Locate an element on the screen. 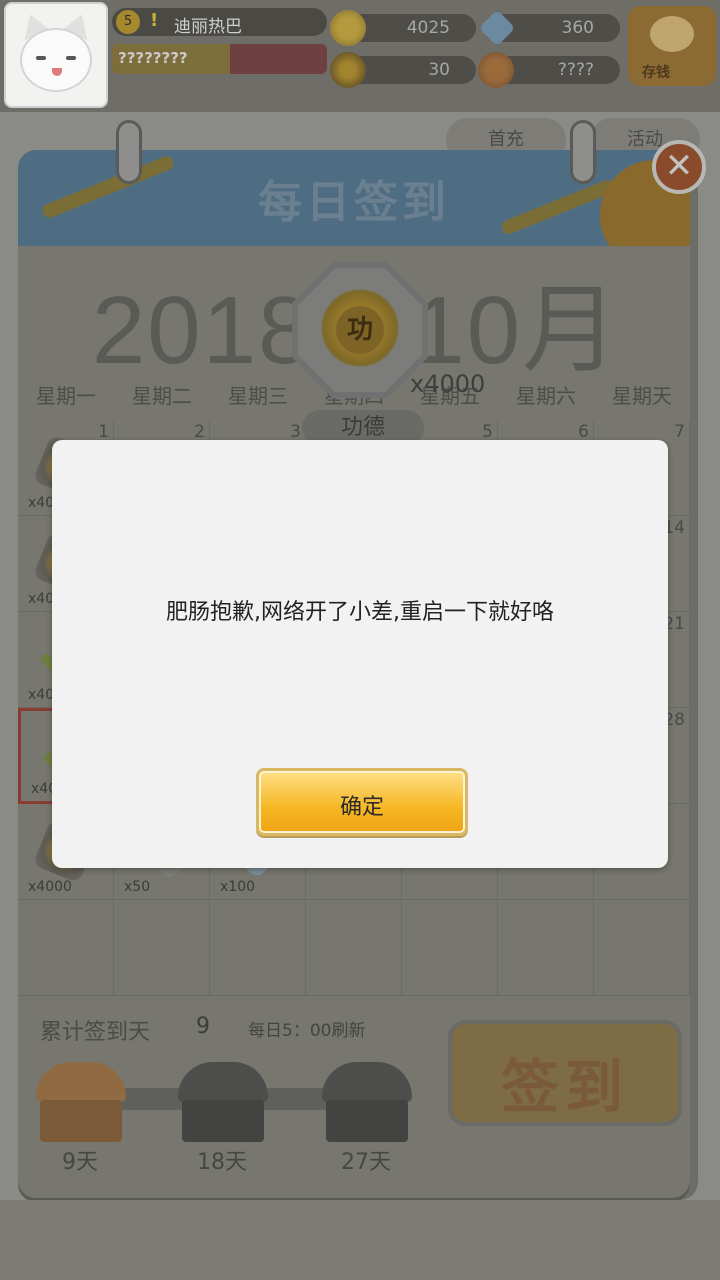 The image size is (720, 1280). chest-9-days is located at coordinates (81, 1103).